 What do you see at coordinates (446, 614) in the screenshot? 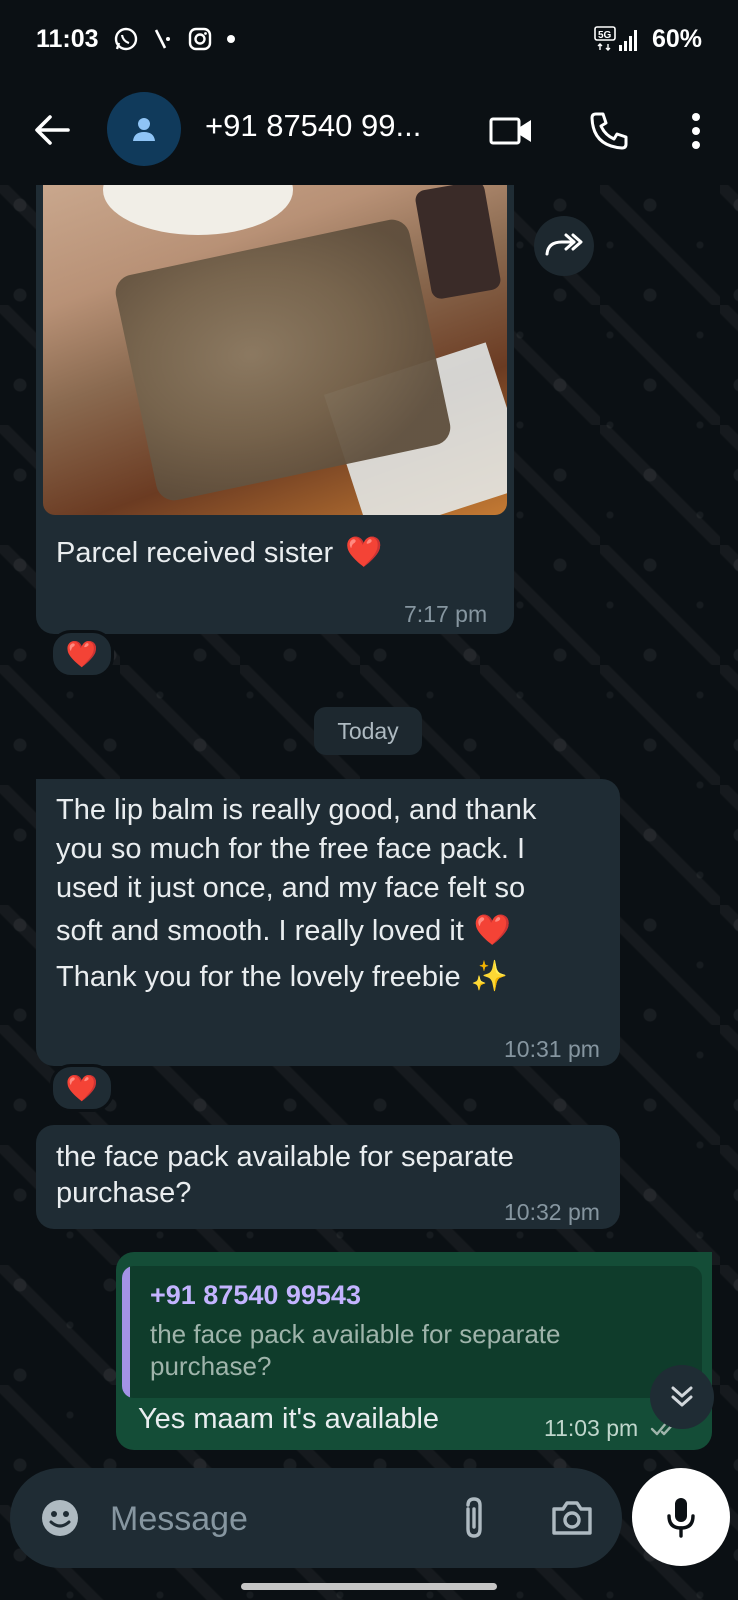
I see `message-time: 7:17 pm` at bounding box center [446, 614].